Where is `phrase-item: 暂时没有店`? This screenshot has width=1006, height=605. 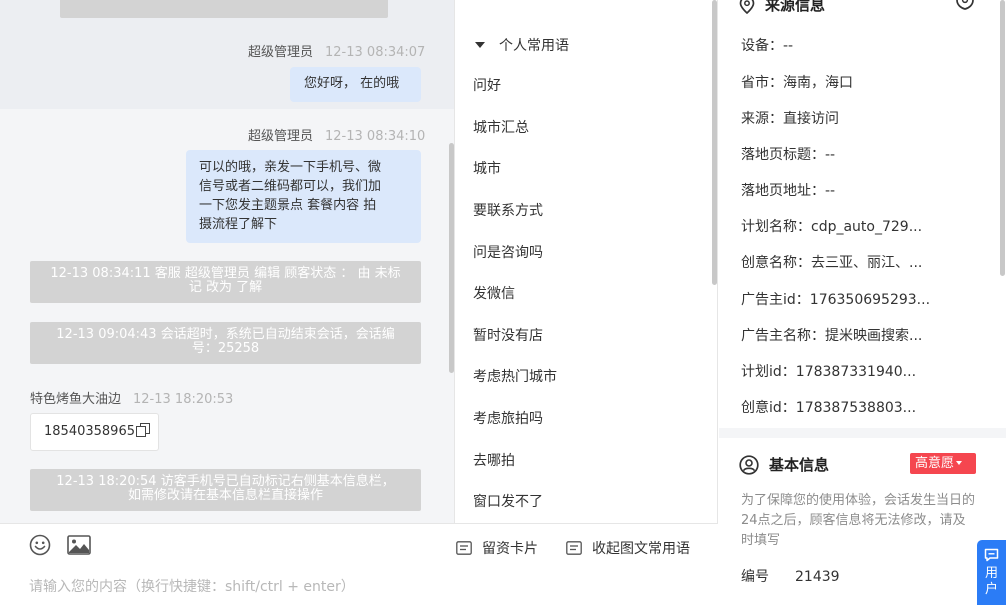 phrase-item: 暂时没有店 is located at coordinates (508, 335).